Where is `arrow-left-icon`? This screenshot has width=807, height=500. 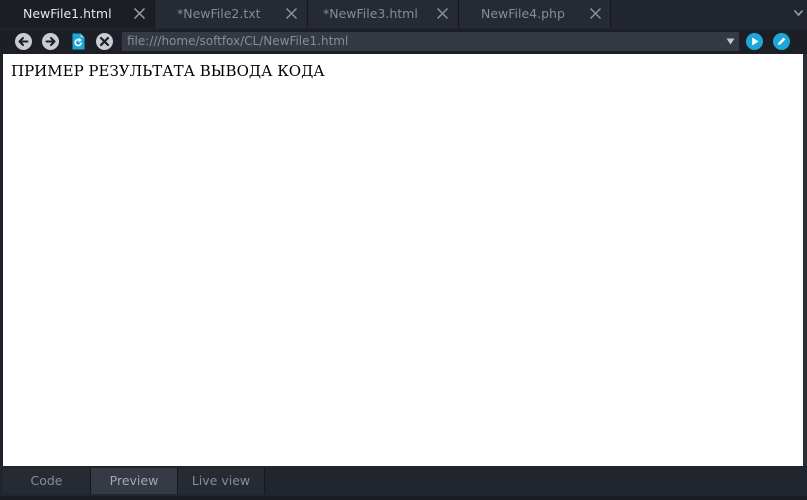
arrow-left-icon is located at coordinates (23, 41).